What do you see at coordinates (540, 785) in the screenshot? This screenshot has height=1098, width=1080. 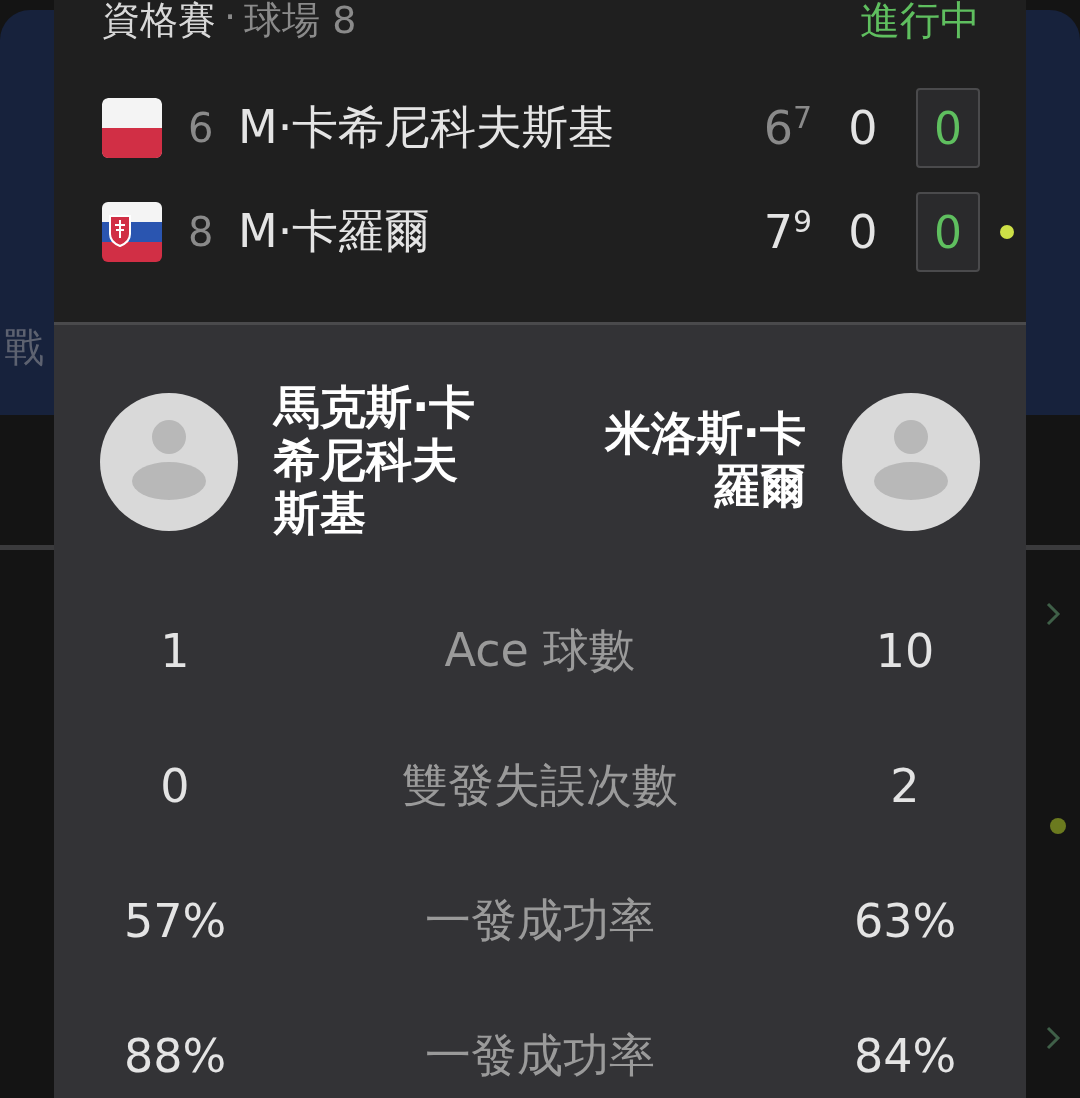 I see `stat-label: 雙發失誤次數` at bounding box center [540, 785].